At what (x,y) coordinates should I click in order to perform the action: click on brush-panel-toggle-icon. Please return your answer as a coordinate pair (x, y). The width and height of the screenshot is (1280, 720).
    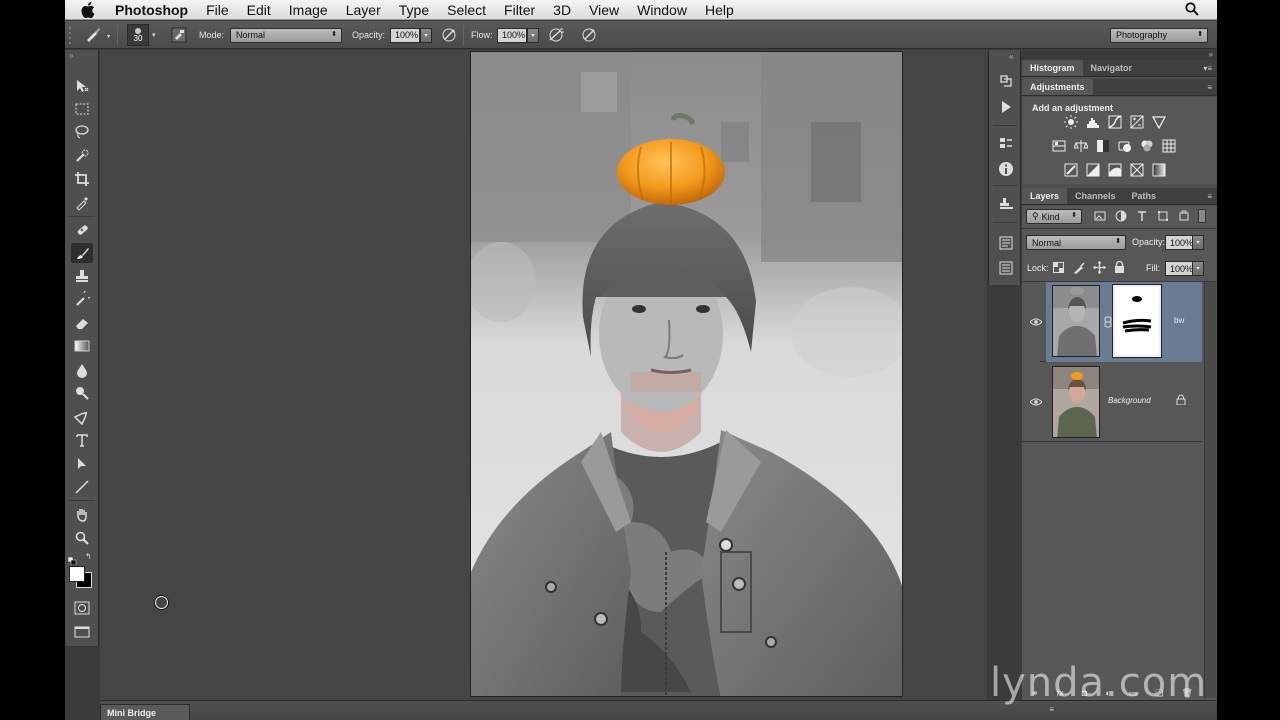
    Looking at the image, I should click on (179, 35).